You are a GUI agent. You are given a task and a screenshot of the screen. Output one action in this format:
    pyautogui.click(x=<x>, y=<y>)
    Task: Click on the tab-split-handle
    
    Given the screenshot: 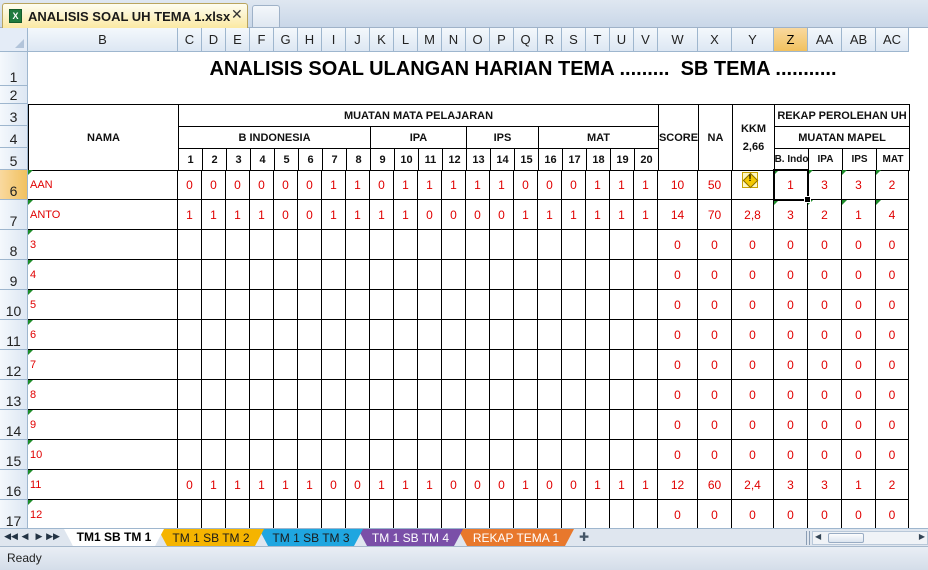 What is the action you would take?
    pyautogui.click(x=808, y=538)
    